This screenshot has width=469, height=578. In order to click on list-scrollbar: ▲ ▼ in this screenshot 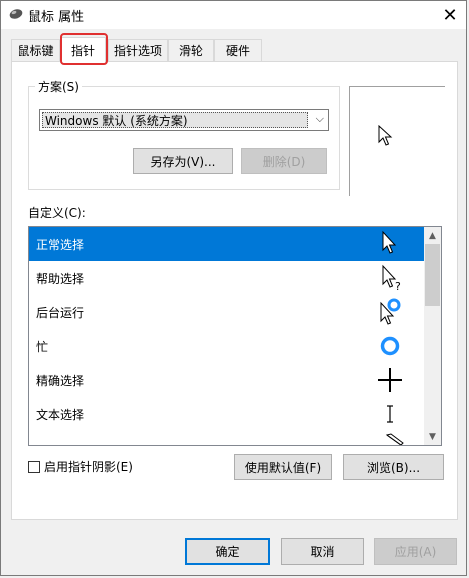, I will do `click(432, 336)`.